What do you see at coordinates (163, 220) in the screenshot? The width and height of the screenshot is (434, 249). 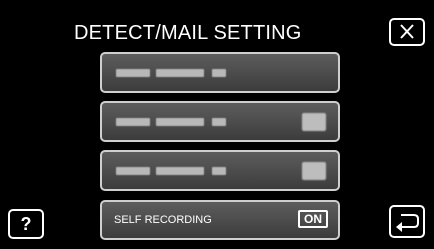 I see `self-recording-label: SELF RECORDING` at bounding box center [163, 220].